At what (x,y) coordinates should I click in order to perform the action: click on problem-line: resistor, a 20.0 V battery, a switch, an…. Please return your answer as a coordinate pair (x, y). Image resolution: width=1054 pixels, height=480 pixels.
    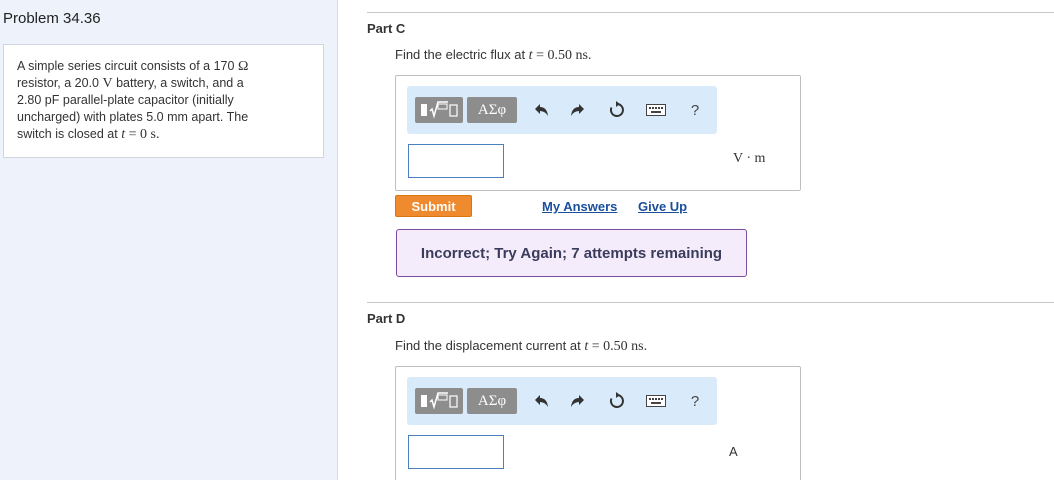
    Looking at the image, I should click on (165, 83).